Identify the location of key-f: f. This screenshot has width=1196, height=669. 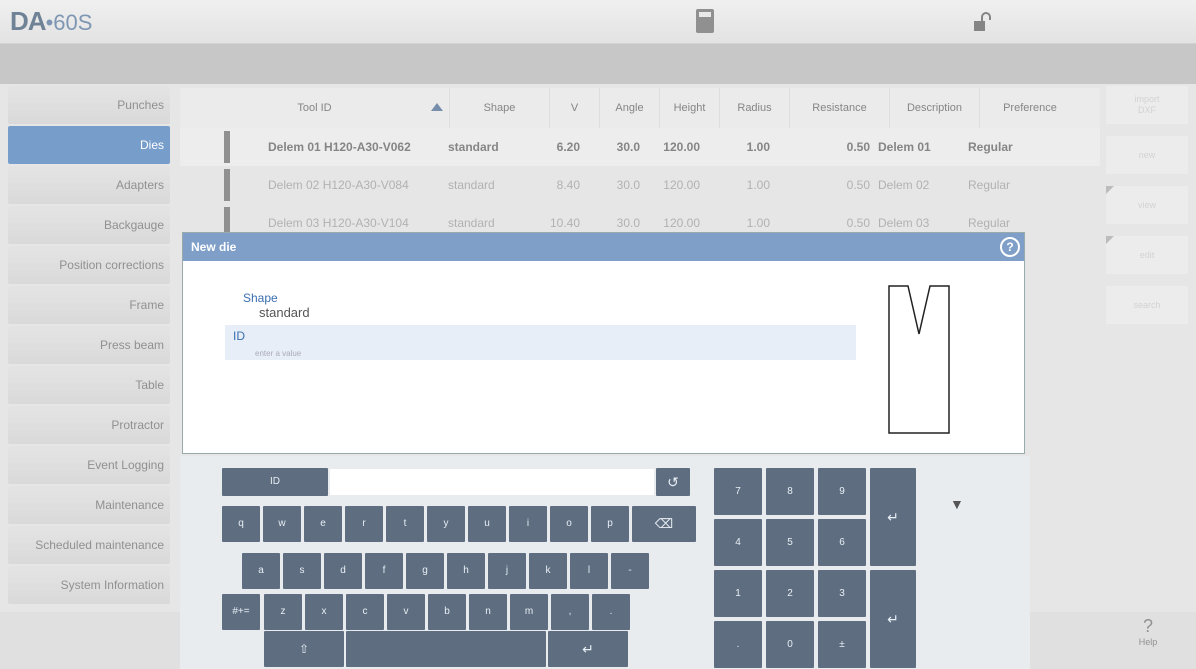
(384, 571).